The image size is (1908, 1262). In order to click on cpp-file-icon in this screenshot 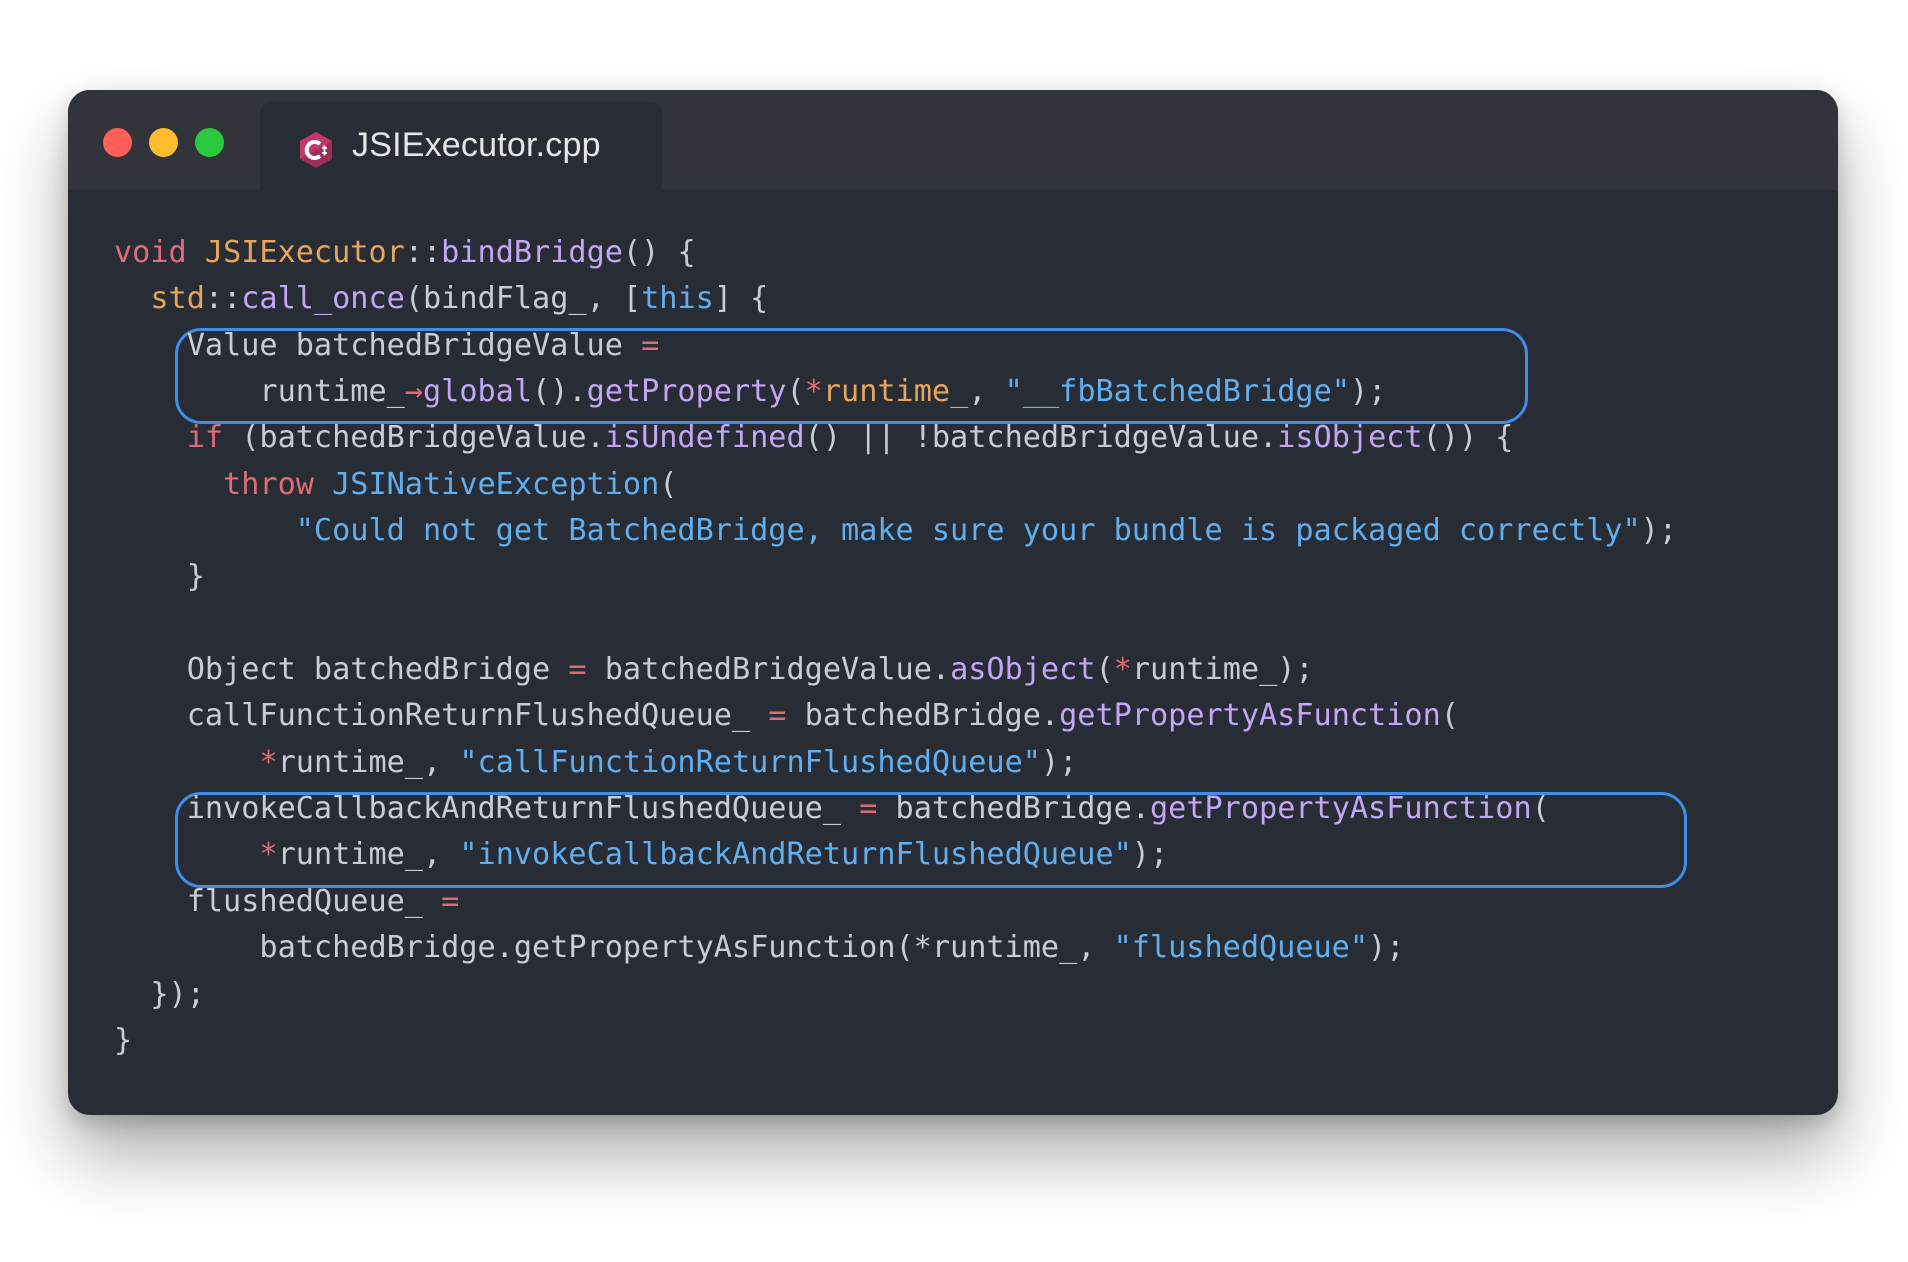, I will do `click(316, 150)`.